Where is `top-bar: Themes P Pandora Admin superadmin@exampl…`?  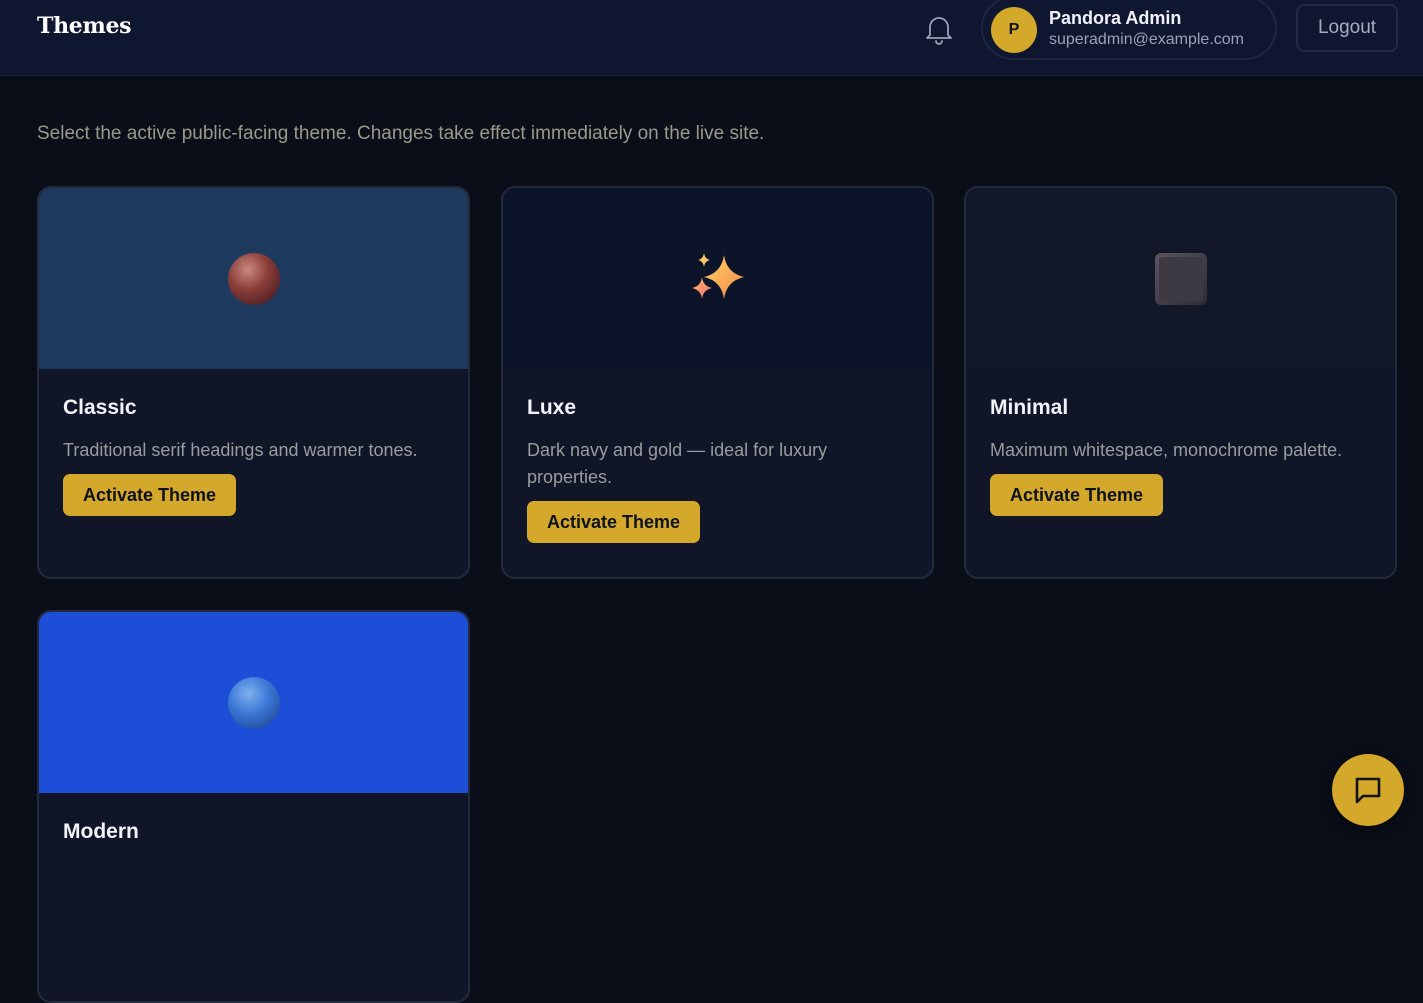
top-bar: Themes P Pandora Admin superadmin@exampl… is located at coordinates (711, 38).